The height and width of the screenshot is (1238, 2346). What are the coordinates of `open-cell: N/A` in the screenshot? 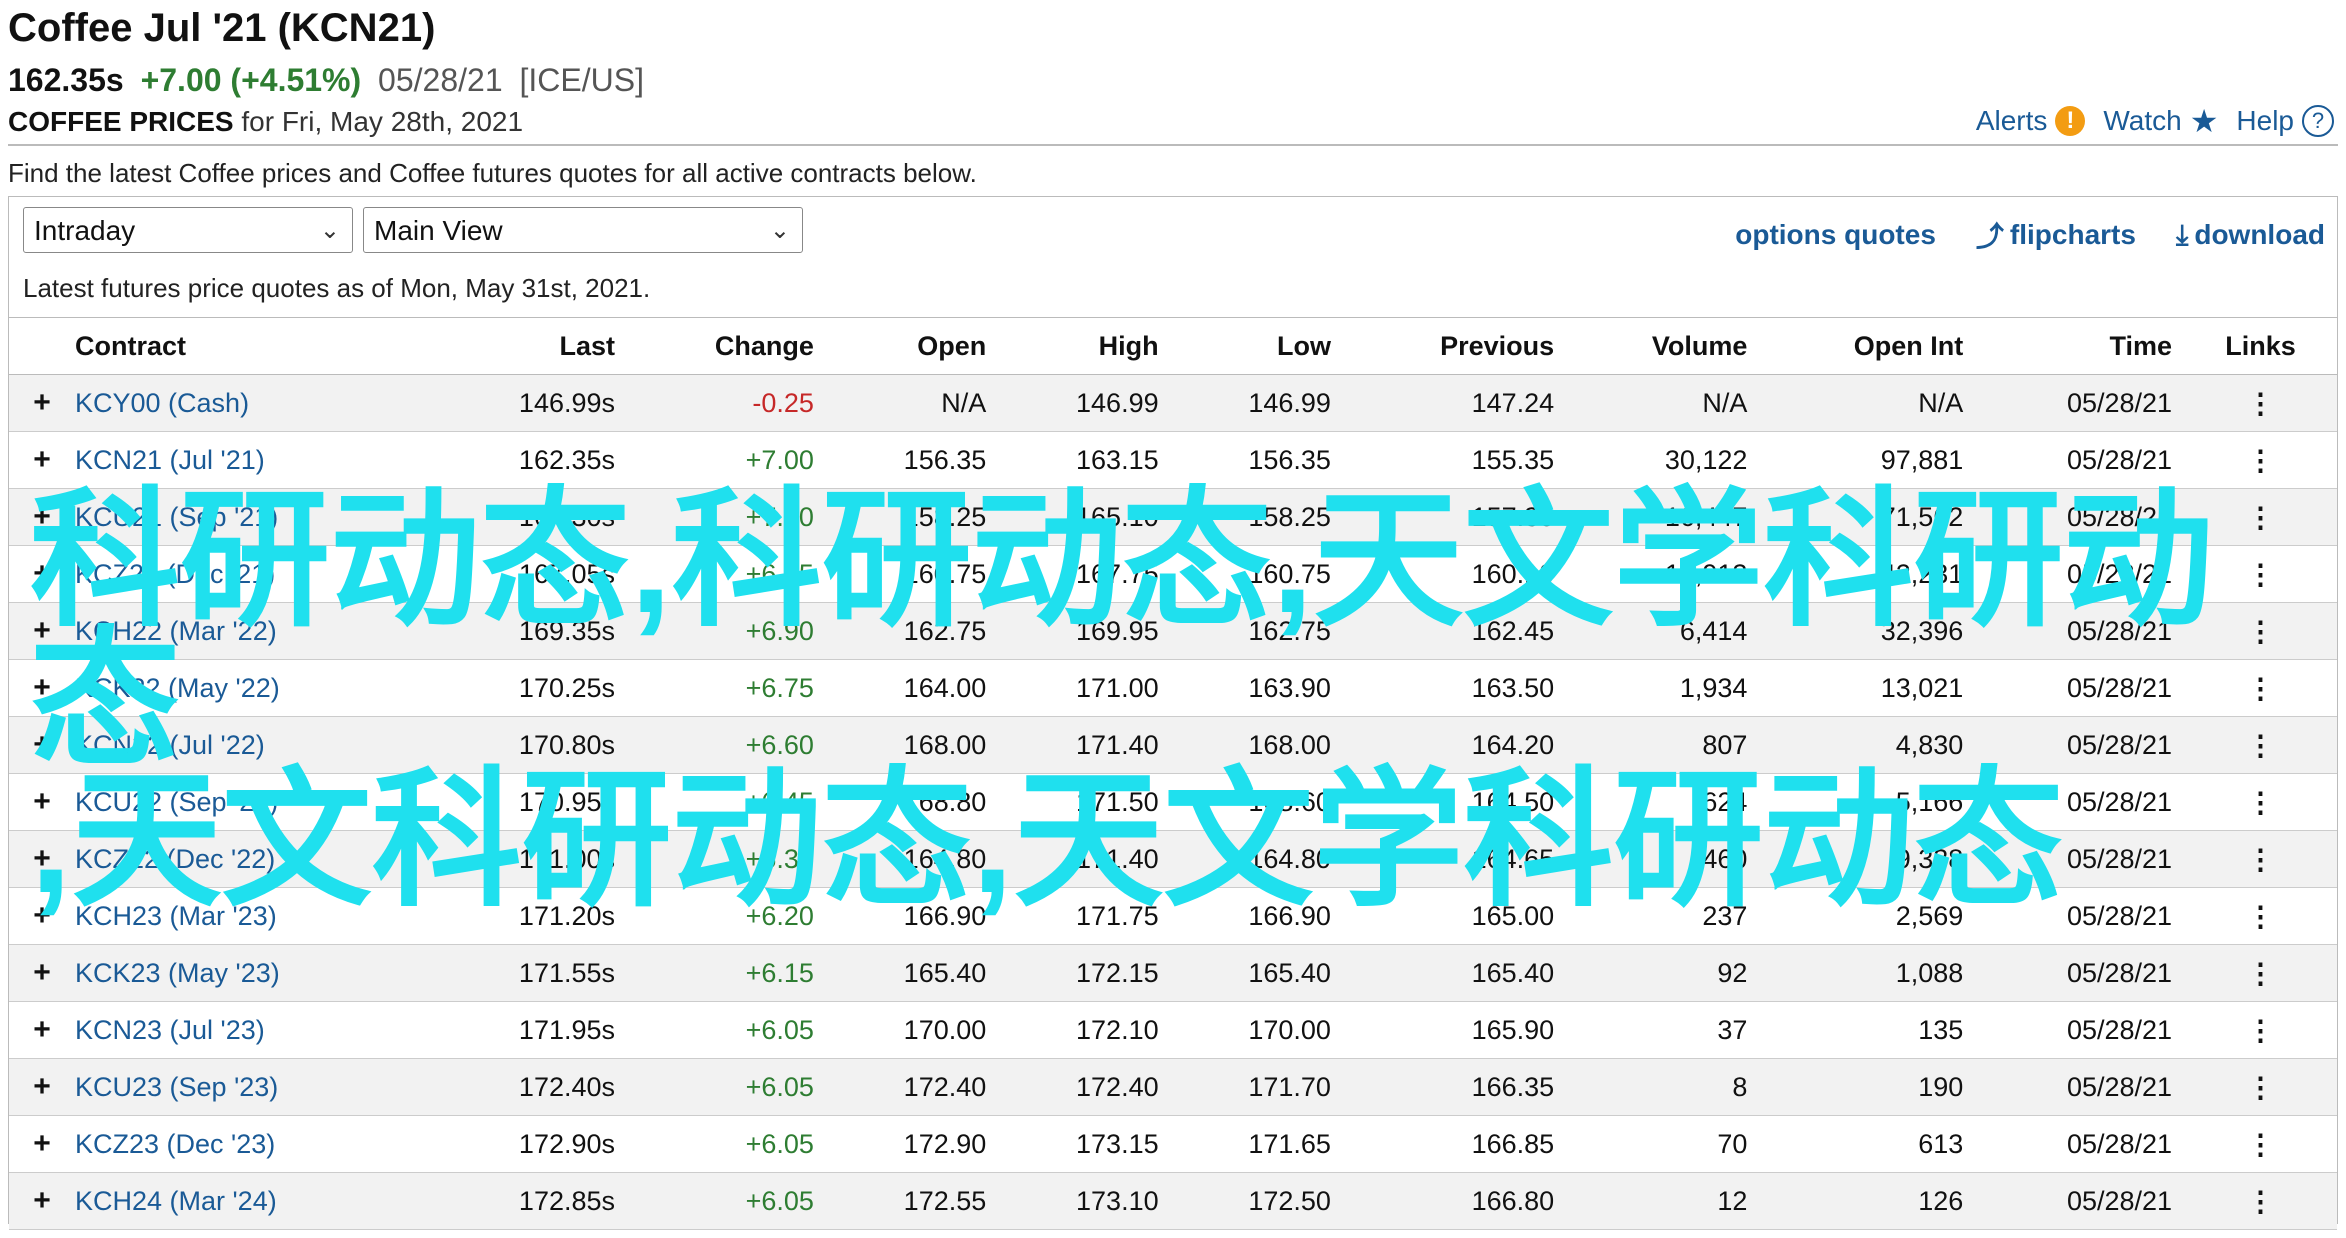 It's located at (912, 403).